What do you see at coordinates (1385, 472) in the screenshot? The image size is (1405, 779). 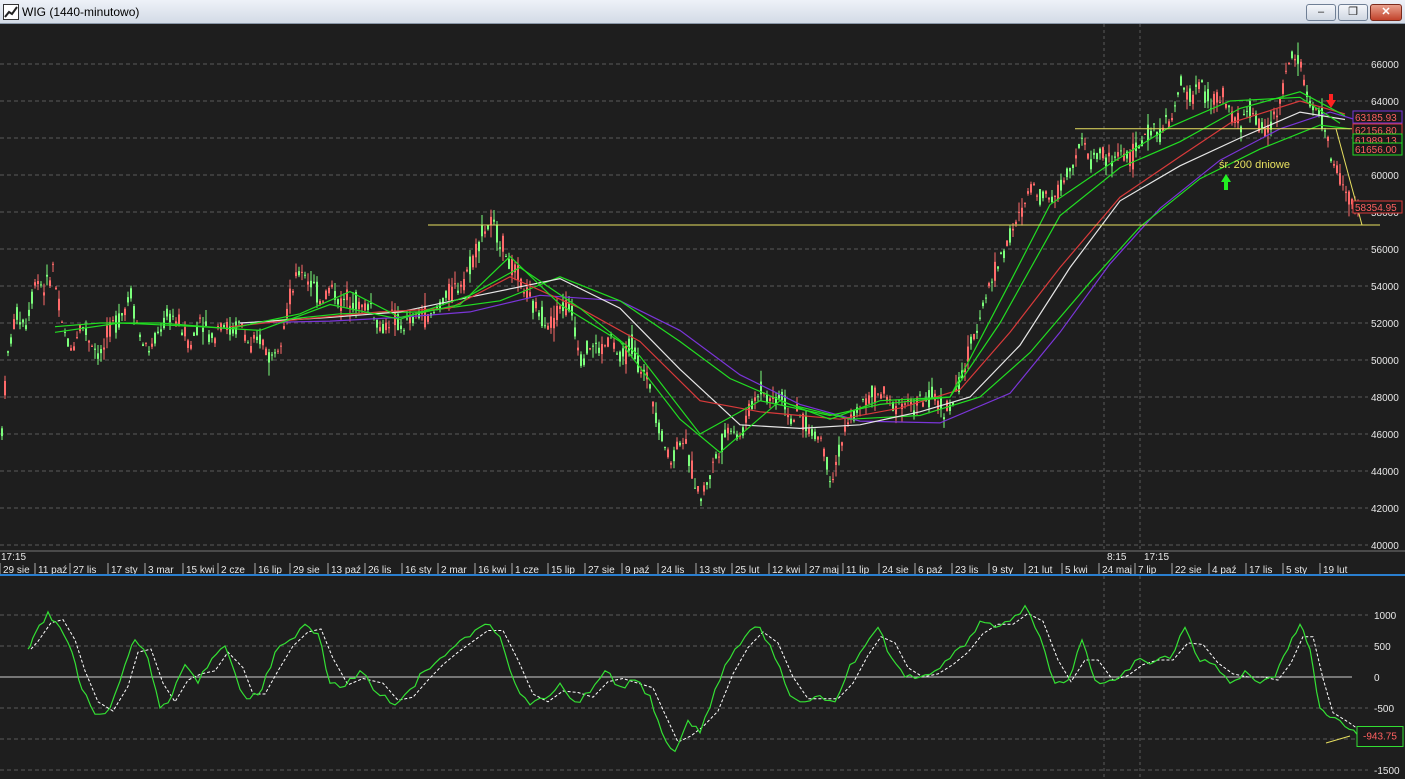 I see `y-tick-label: 44000` at bounding box center [1385, 472].